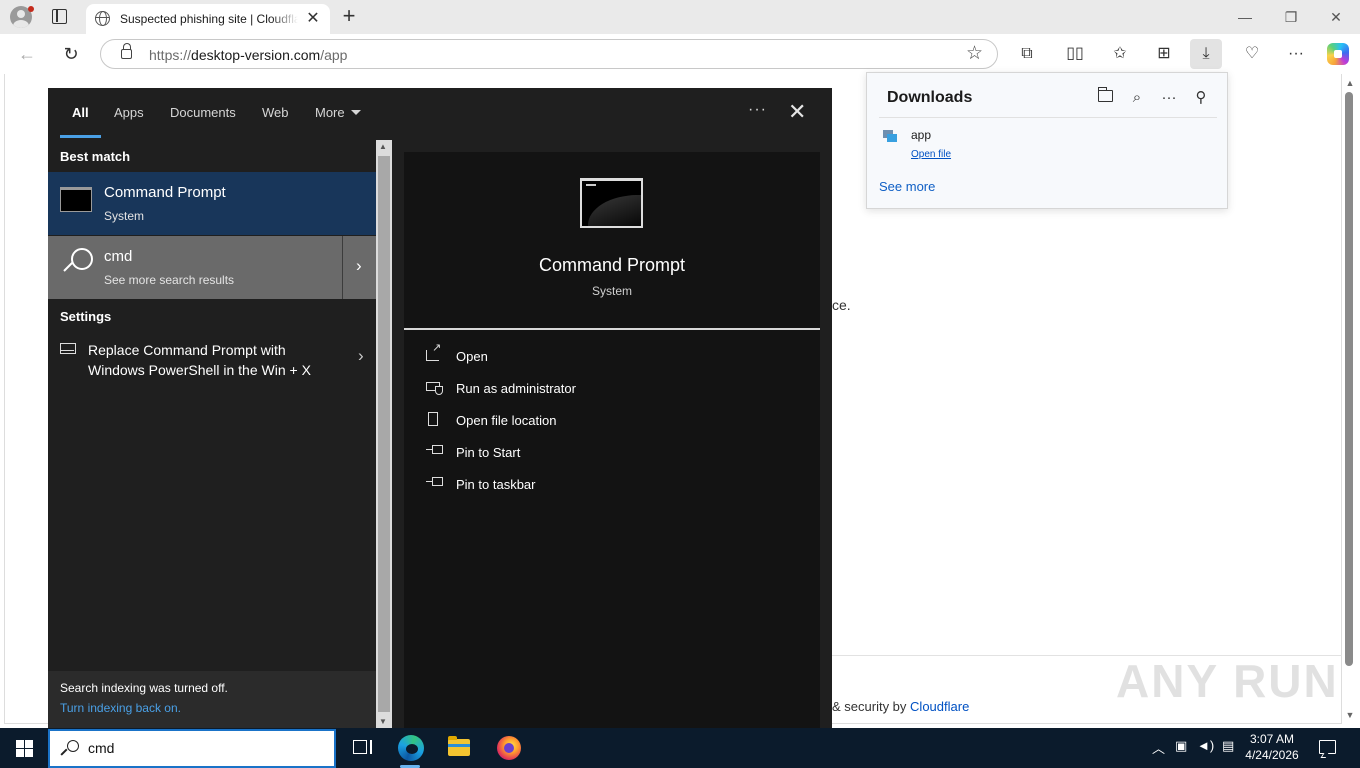 The width and height of the screenshot is (1360, 768). What do you see at coordinates (129, 112) in the screenshot?
I see `tab-apps: Apps` at bounding box center [129, 112].